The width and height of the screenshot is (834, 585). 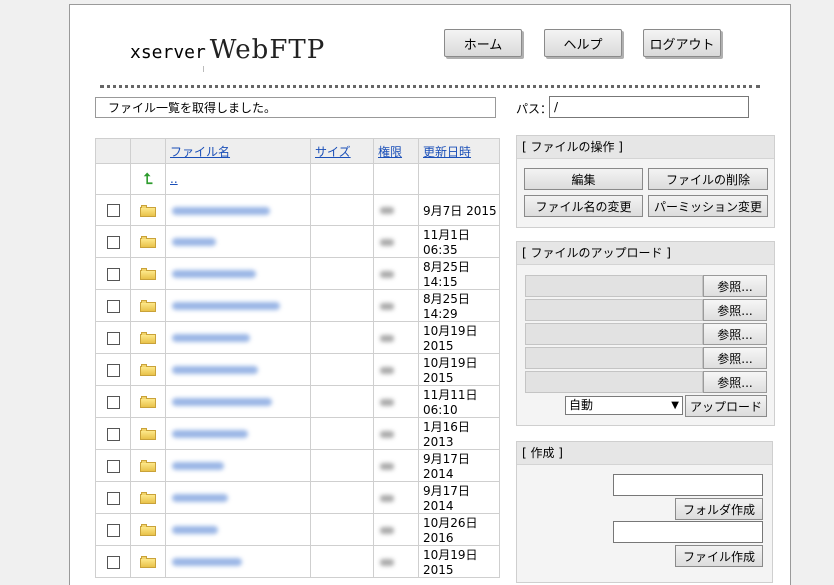 What do you see at coordinates (459, 305) in the screenshot?
I see `modified-date: 8月25日 14:29` at bounding box center [459, 305].